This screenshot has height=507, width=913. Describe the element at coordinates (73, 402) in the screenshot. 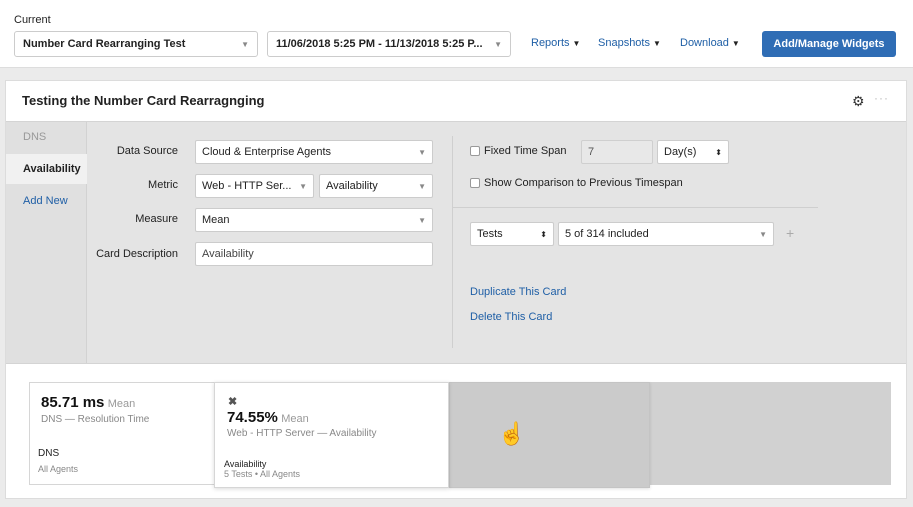

I see `card-value: 85.71 ms` at that location.